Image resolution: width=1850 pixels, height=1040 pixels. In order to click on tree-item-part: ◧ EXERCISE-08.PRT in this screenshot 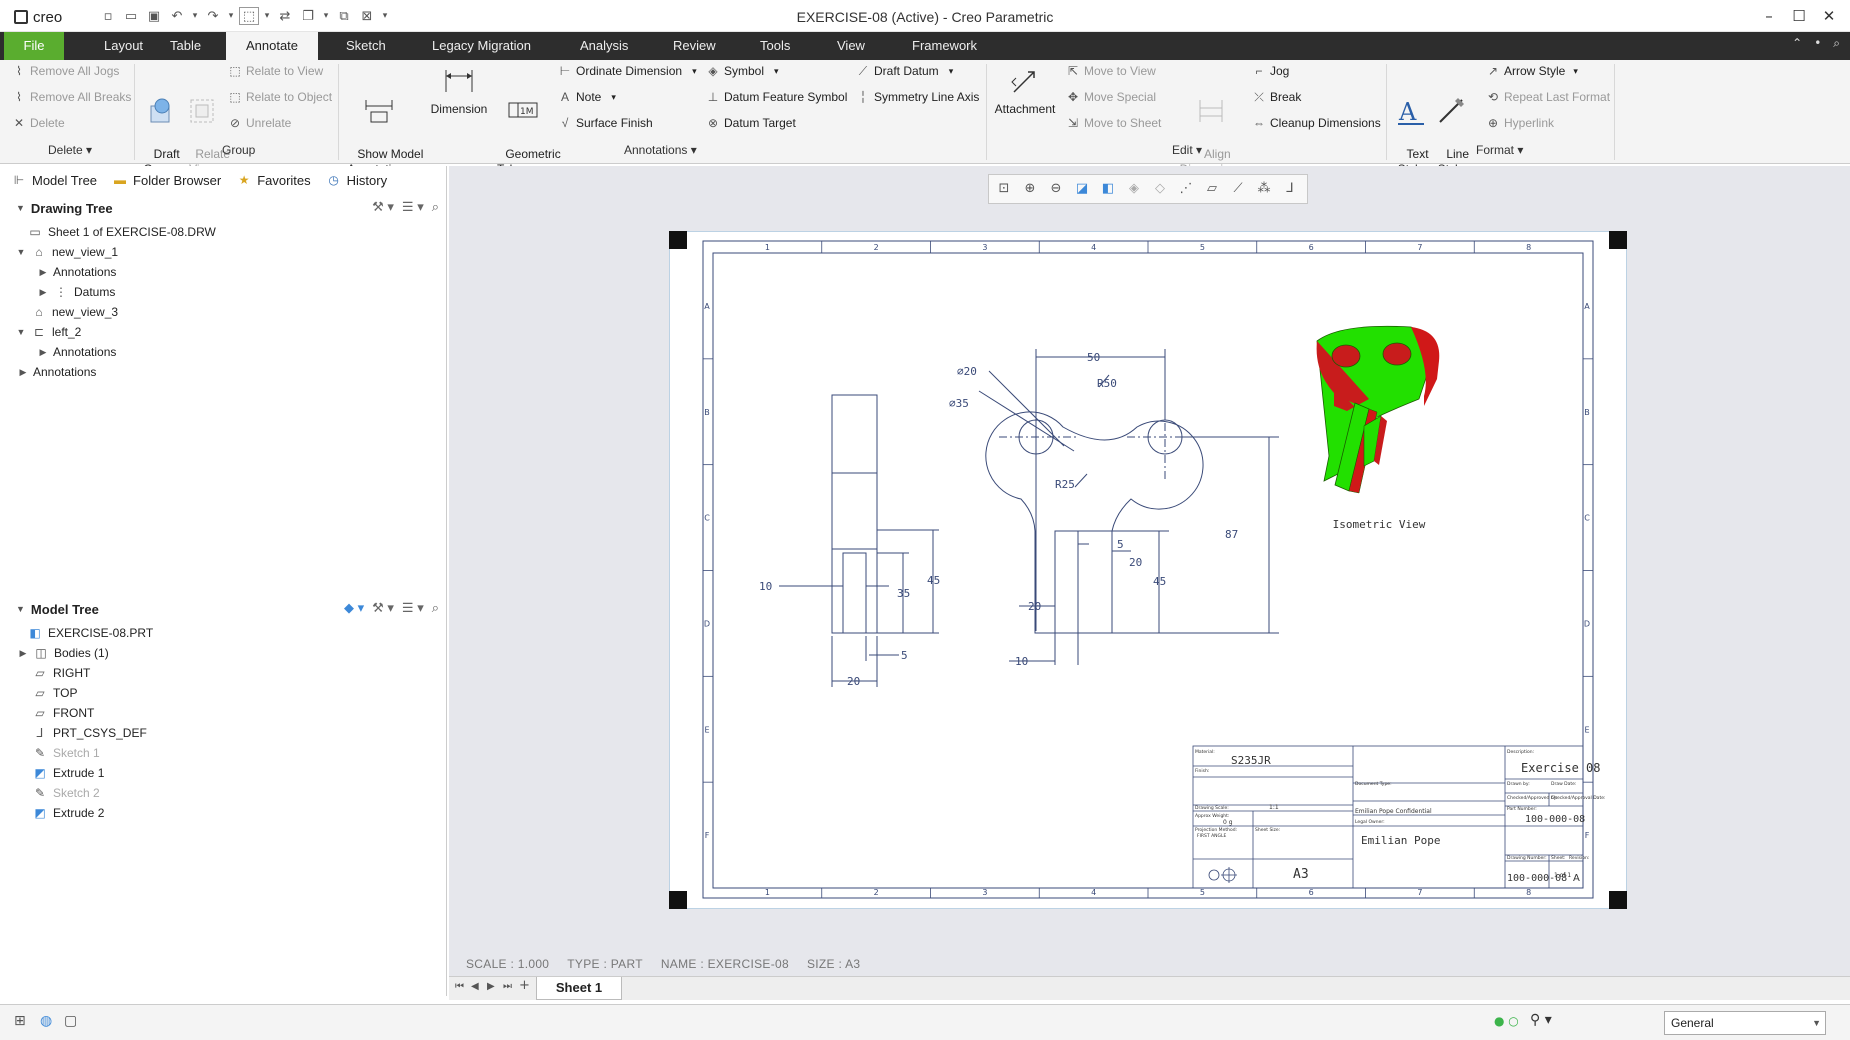, I will do `click(82, 633)`.